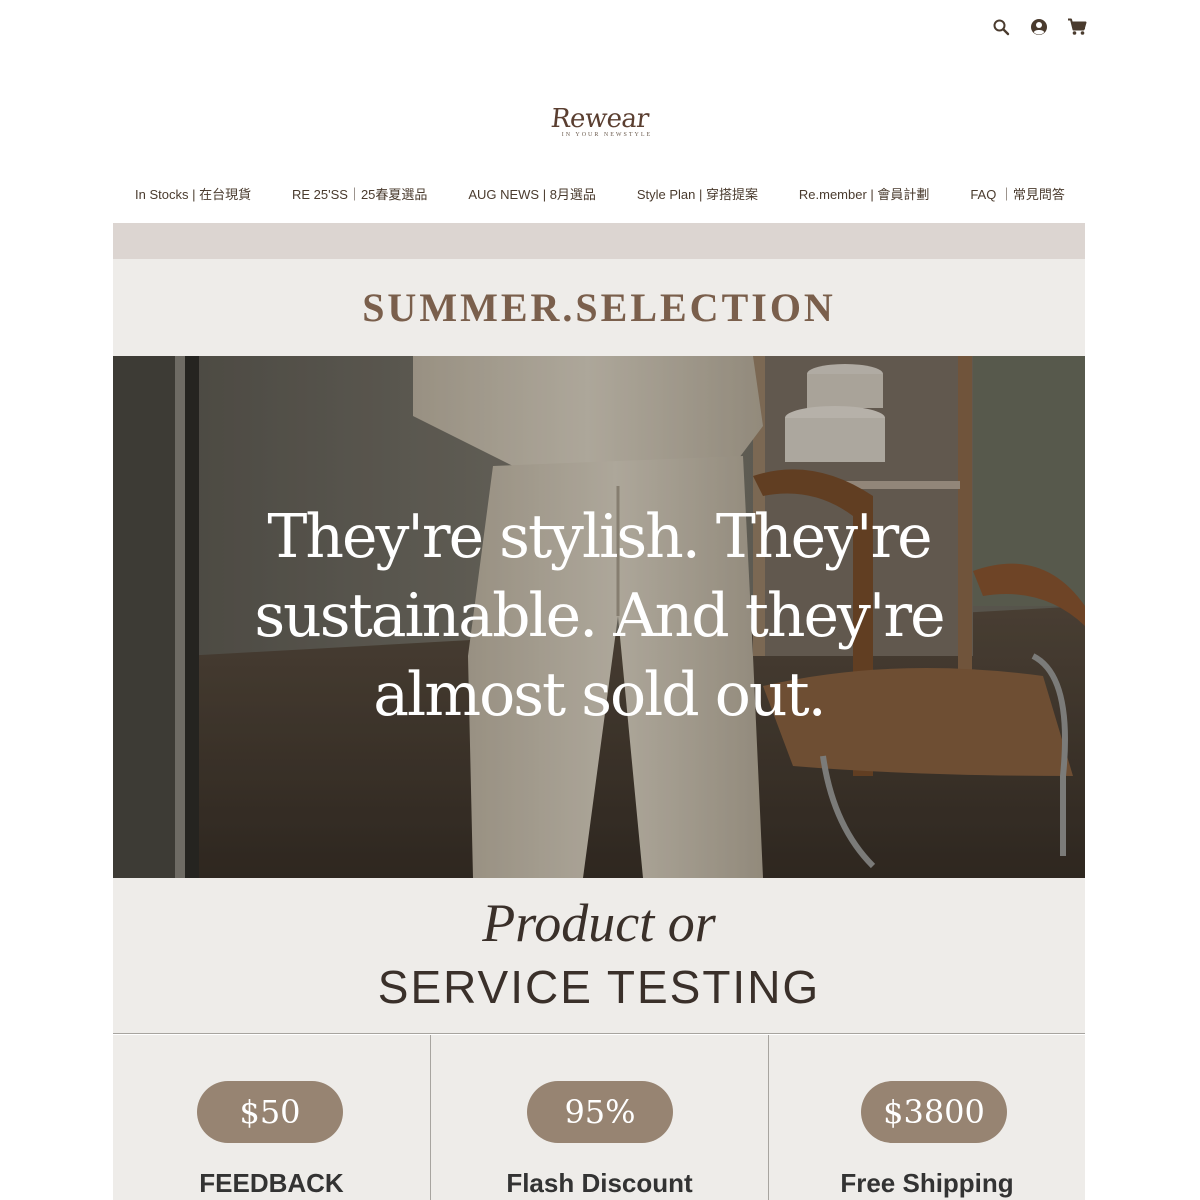 Image resolution: width=1200 pixels, height=1200 pixels. Describe the element at coordinates (532, 193) in the screenshot. I see `nav-item-aug-news: AUG NEWS | 8月選品` at that location.